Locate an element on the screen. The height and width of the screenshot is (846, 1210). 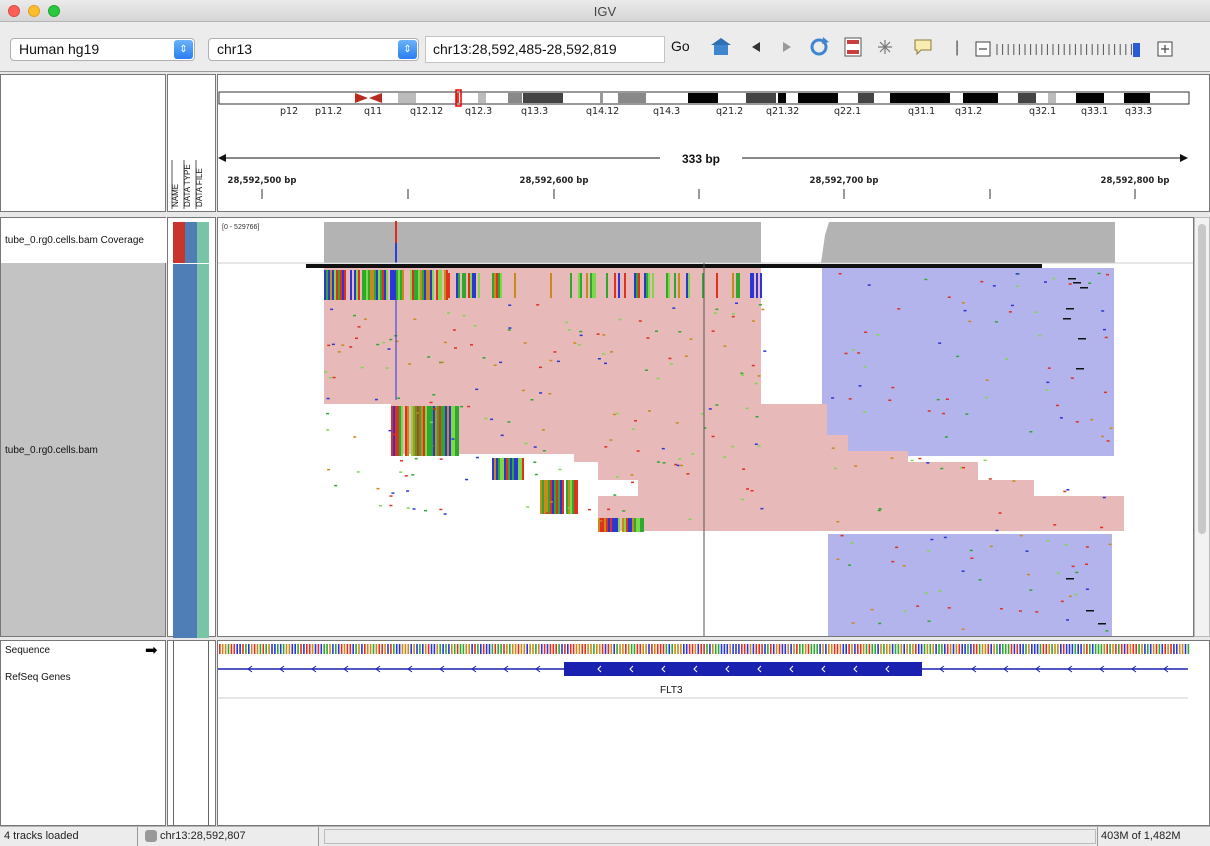
data-attribute-panel is located at coordinates (191, 427).